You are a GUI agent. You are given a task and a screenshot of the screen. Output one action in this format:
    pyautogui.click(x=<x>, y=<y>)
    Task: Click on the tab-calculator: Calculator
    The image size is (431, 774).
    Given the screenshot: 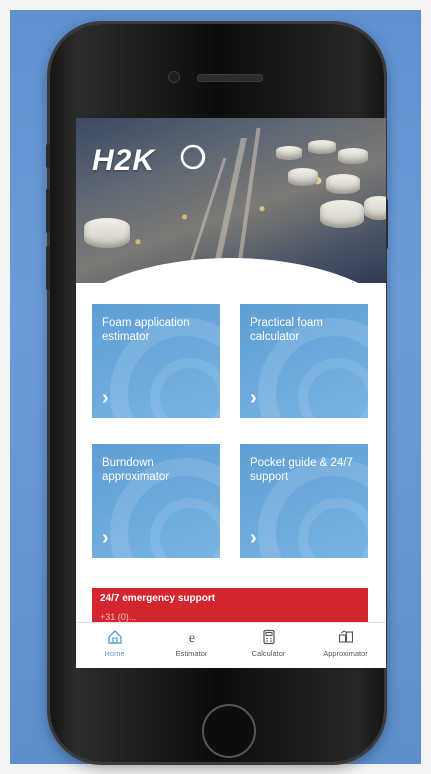 What is the action you would take?
    pyautogui.click(x=268, y=645)
    